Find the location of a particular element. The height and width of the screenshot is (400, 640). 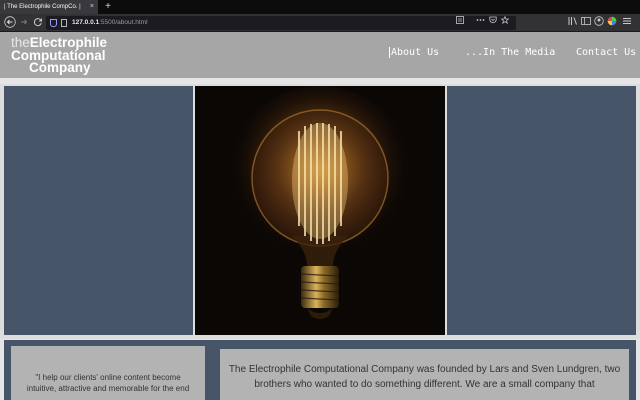

bookmark-star-icon is located at coordinates (505, 22).